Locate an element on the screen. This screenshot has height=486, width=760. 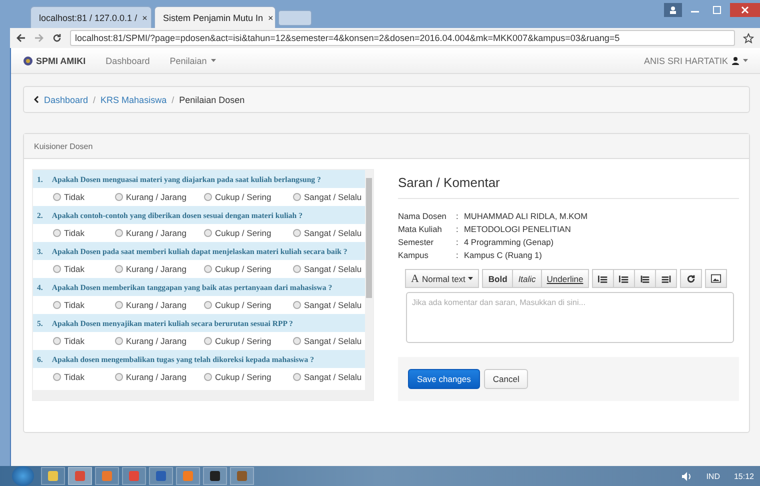
breadcrumb-link: KRS Mahasiswa is located at coordinates (133, 99).